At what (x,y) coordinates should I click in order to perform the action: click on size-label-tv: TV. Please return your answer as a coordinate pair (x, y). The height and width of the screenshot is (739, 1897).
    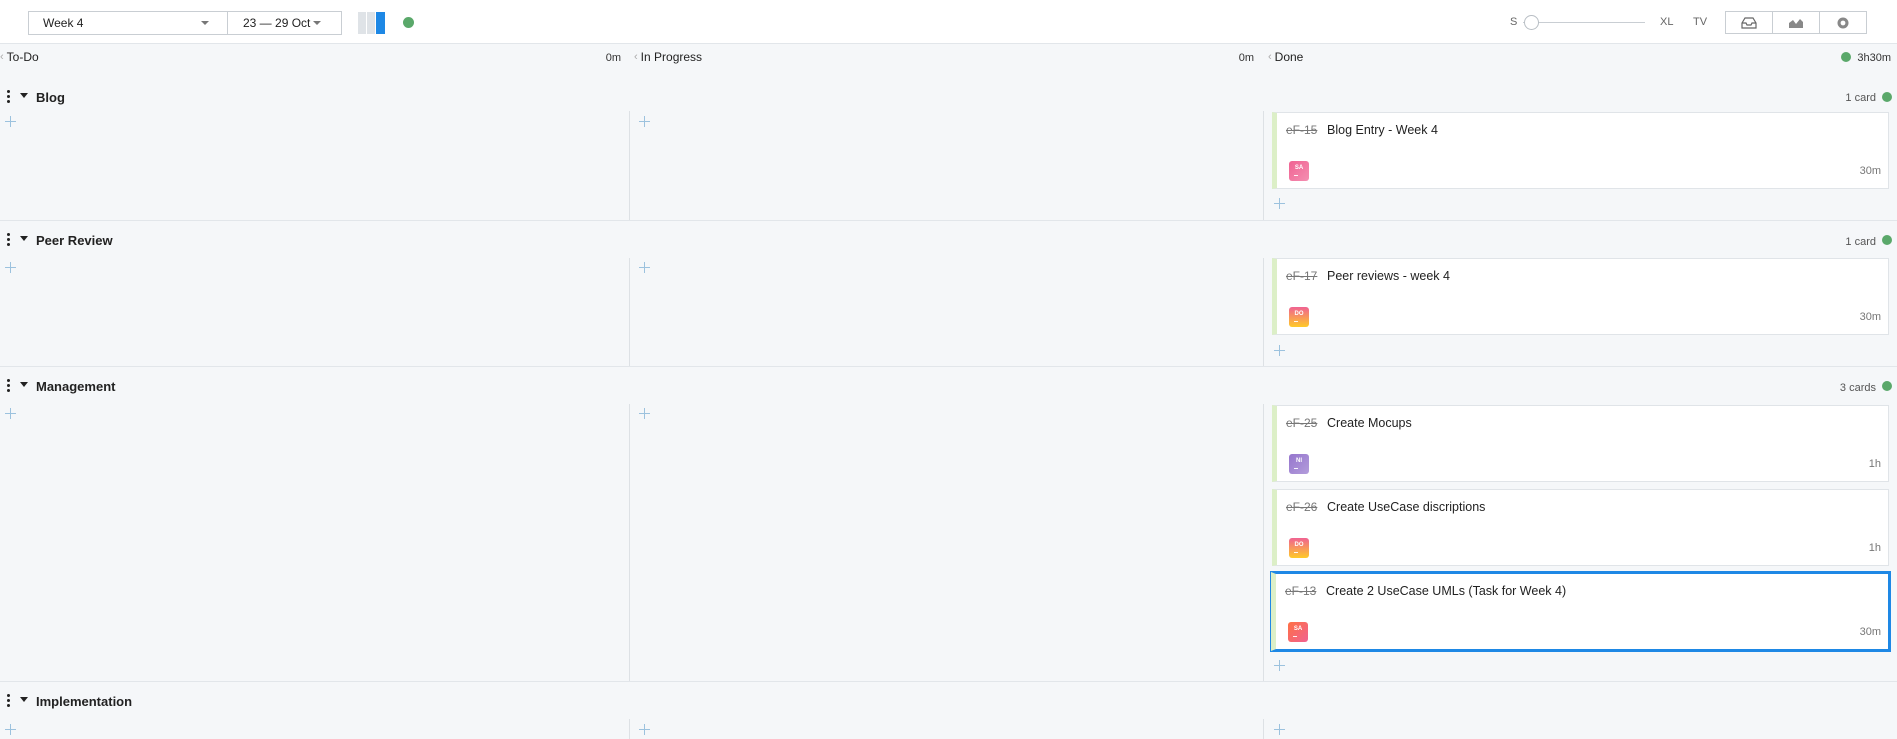
    Looking at the image, I should click on (1700, 22).